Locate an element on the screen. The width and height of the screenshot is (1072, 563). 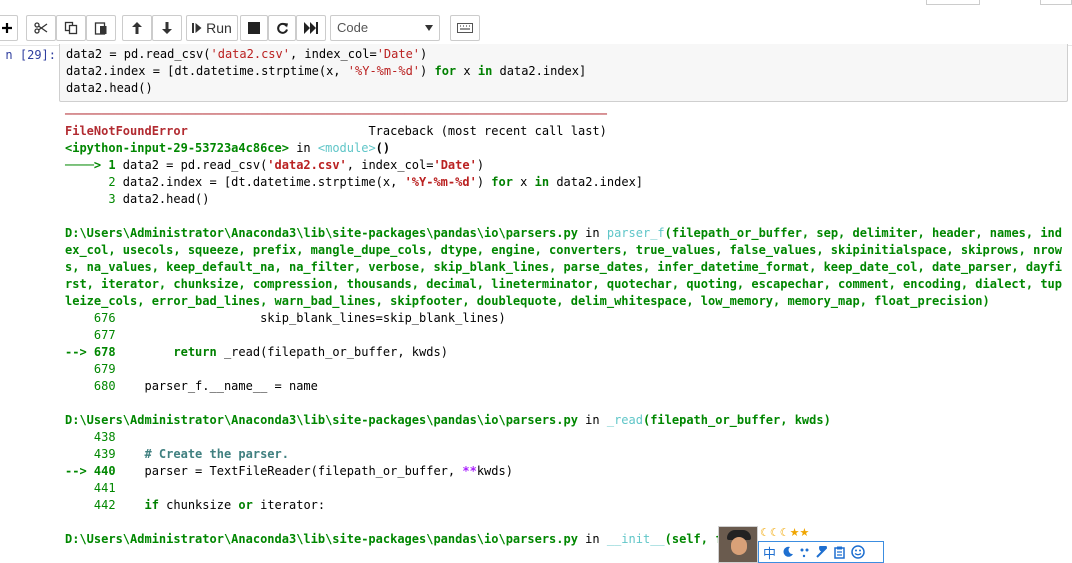
frame3-lineno-3: --> 440 is located at coordinates (90, 471).